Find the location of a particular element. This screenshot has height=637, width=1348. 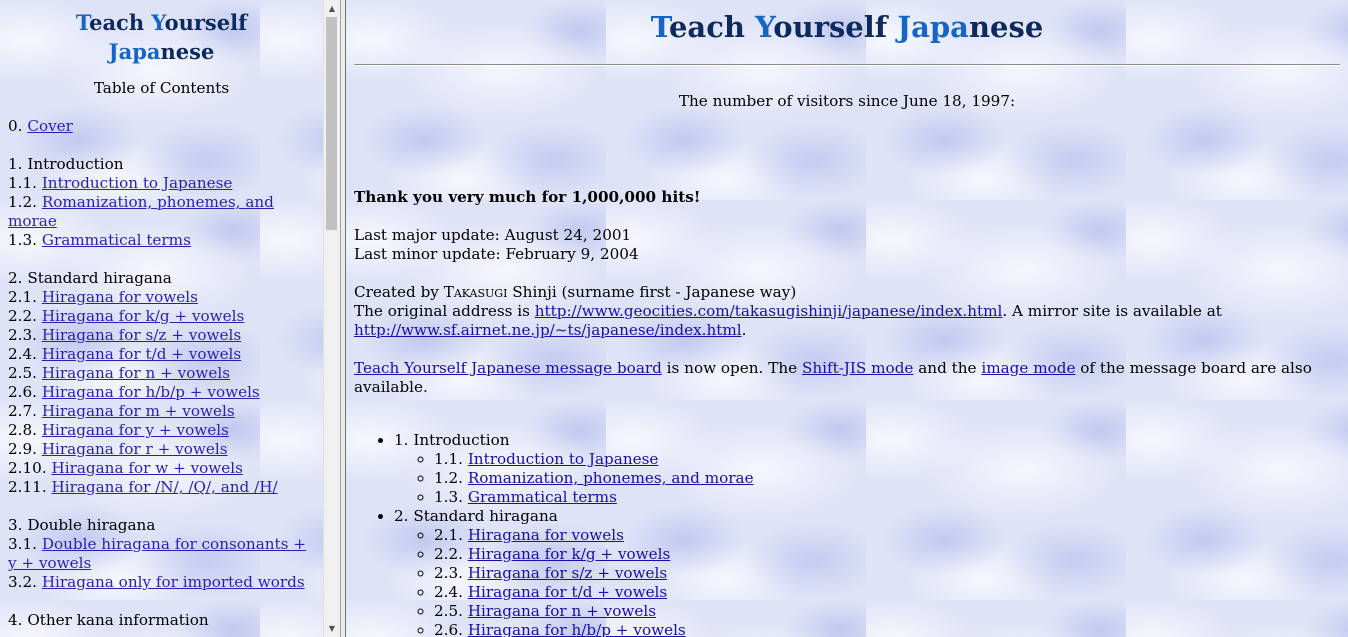

outline-item: 1.3. Grammatical terms is located at coordinates (887, 497).